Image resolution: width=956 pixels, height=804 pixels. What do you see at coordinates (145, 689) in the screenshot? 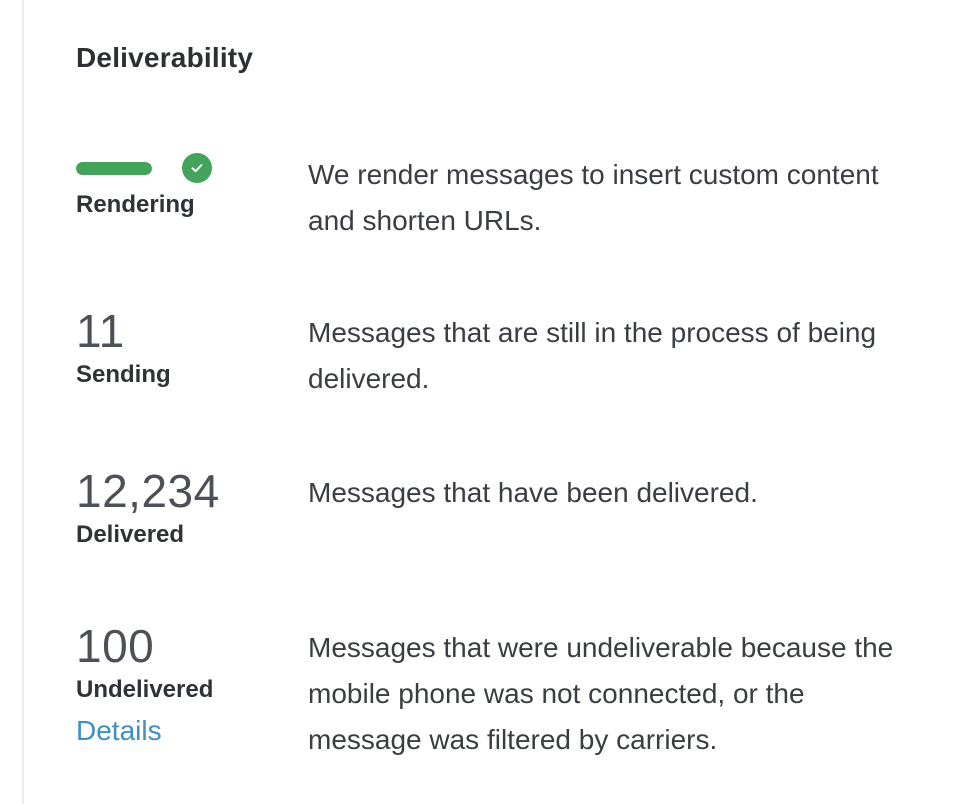
I see `undelivered-label: Undelivered` at bounding box center [145, 689].